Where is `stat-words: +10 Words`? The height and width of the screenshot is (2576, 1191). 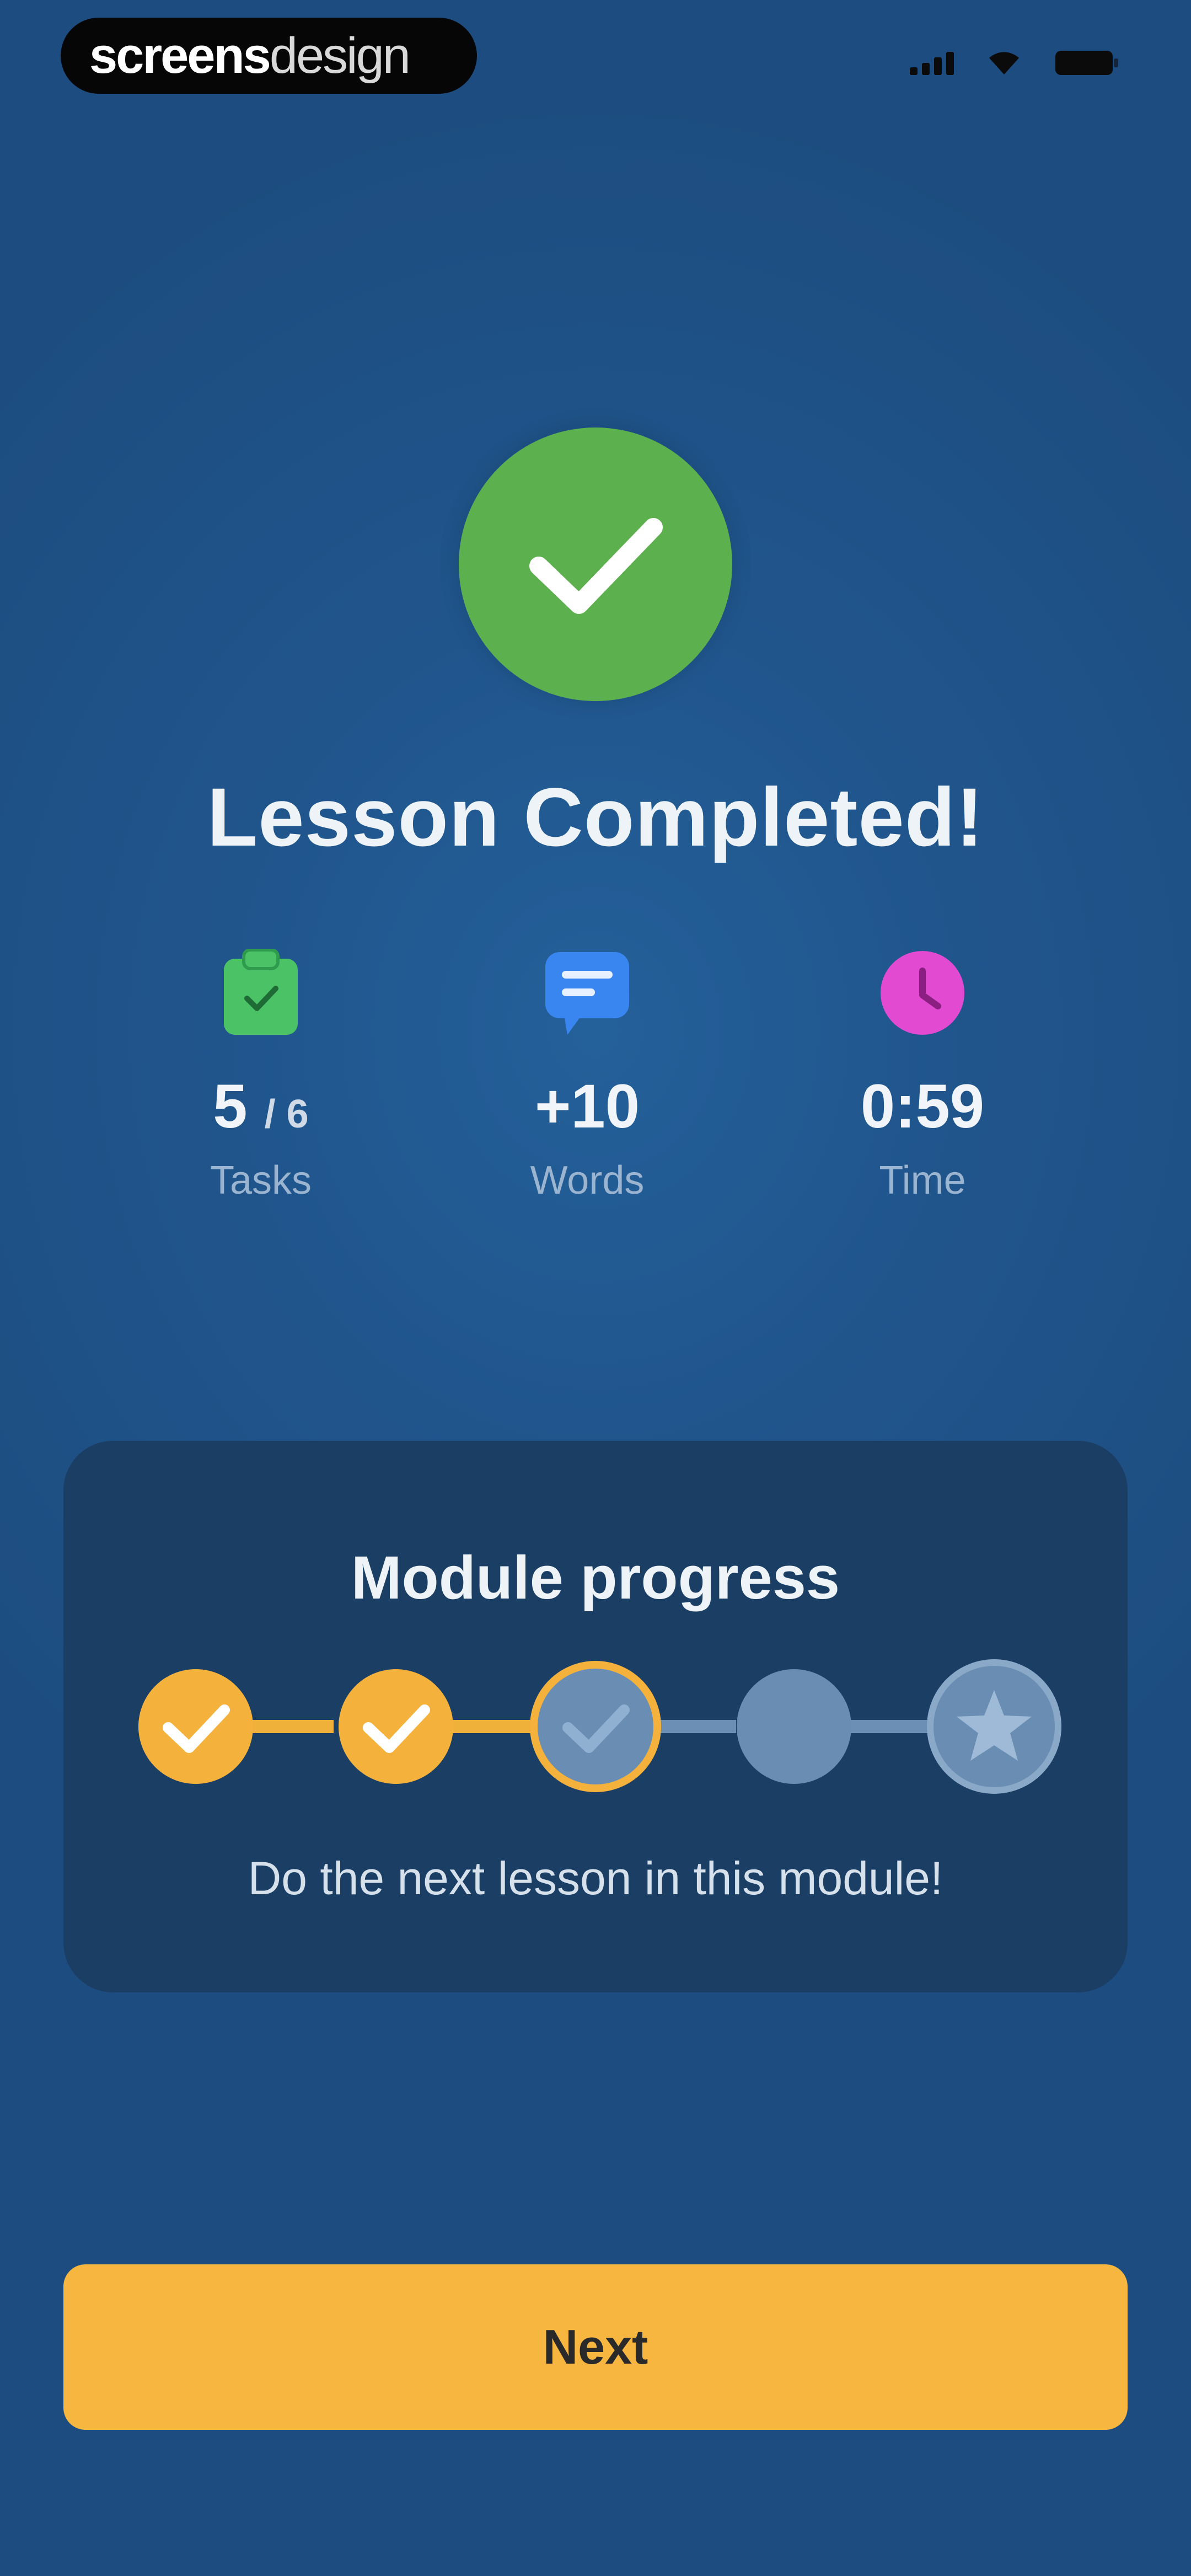 stat-words: +10 Words is located at coordinates (587, 1074).